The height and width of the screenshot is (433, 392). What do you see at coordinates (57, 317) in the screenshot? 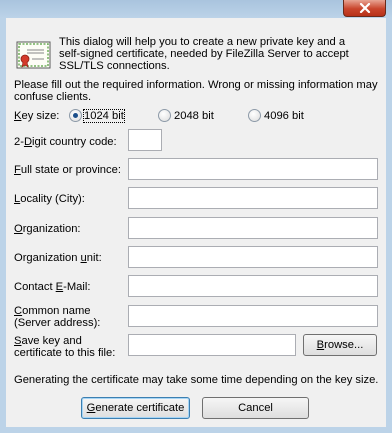
I see `common-name-label: Common name (Server address):` at bounding box center [57, 317].